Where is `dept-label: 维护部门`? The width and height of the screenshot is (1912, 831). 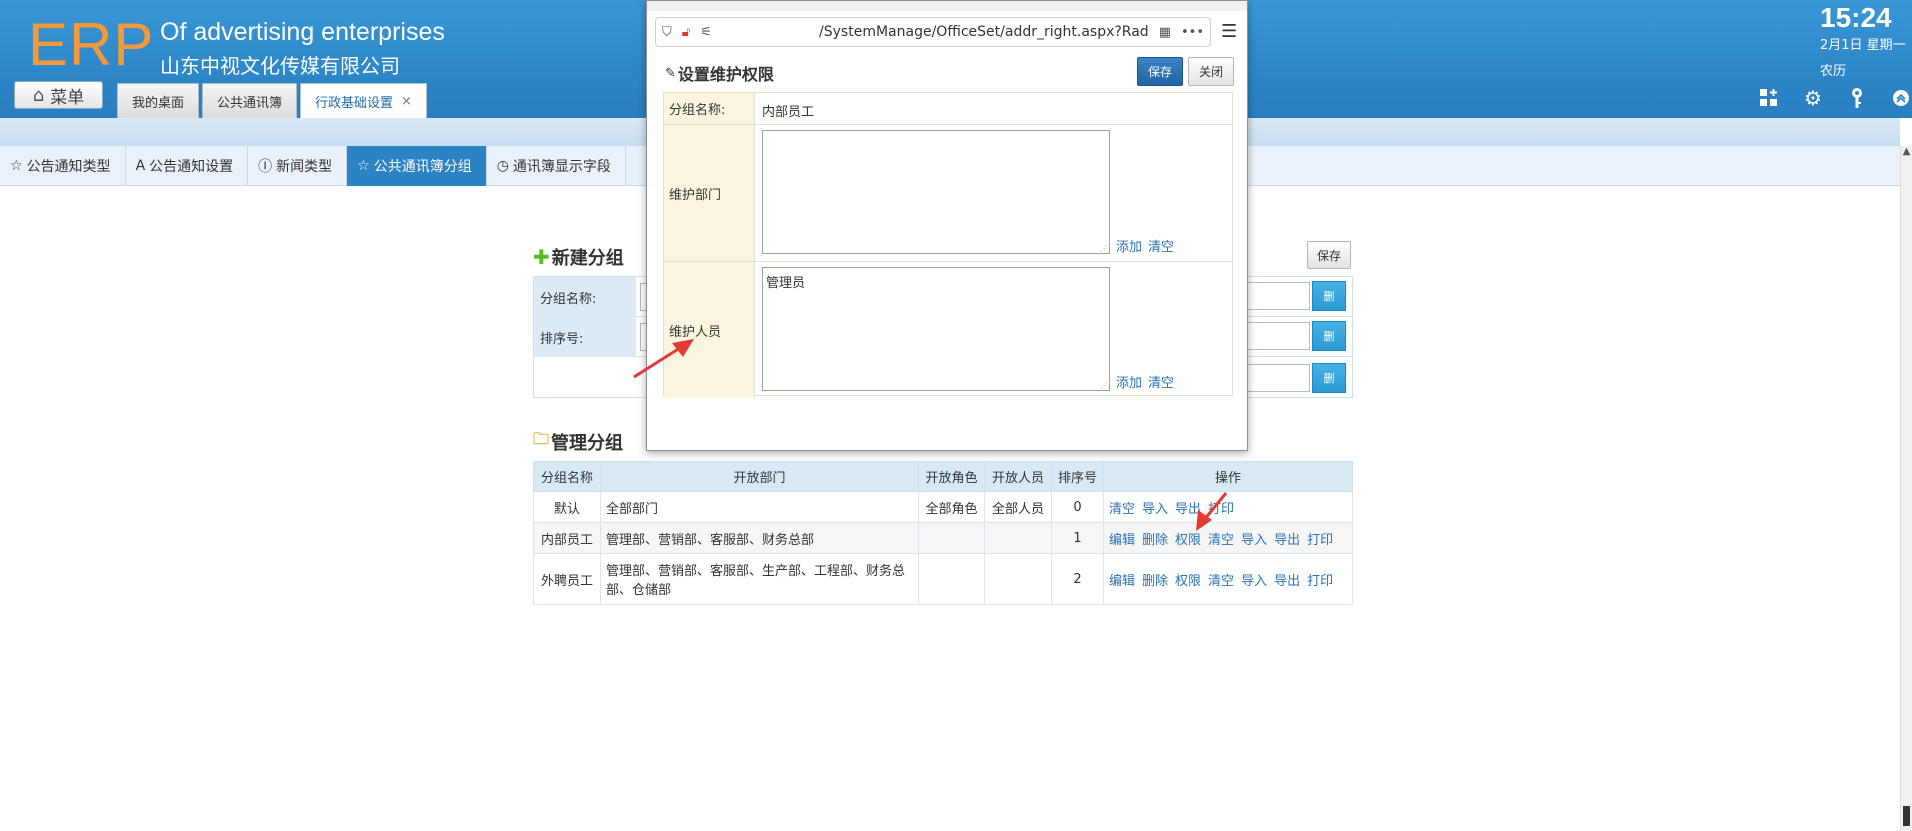 dept-label: 维护部门 is located at coordinates (709, 193).